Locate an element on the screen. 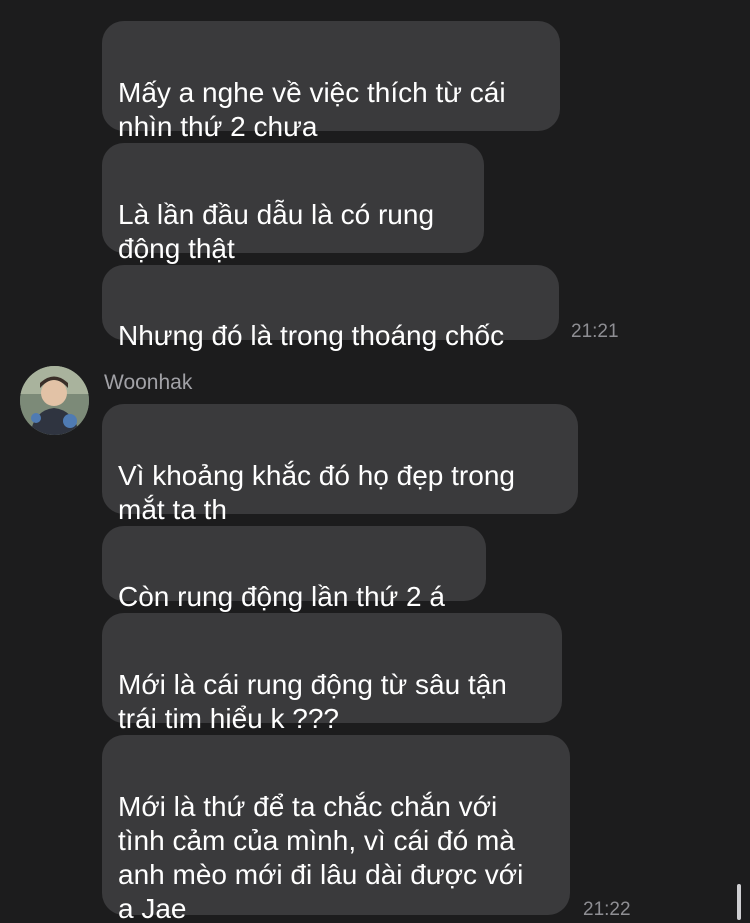  message-timestamp: 21:21 is located at coordinates (595, 331).